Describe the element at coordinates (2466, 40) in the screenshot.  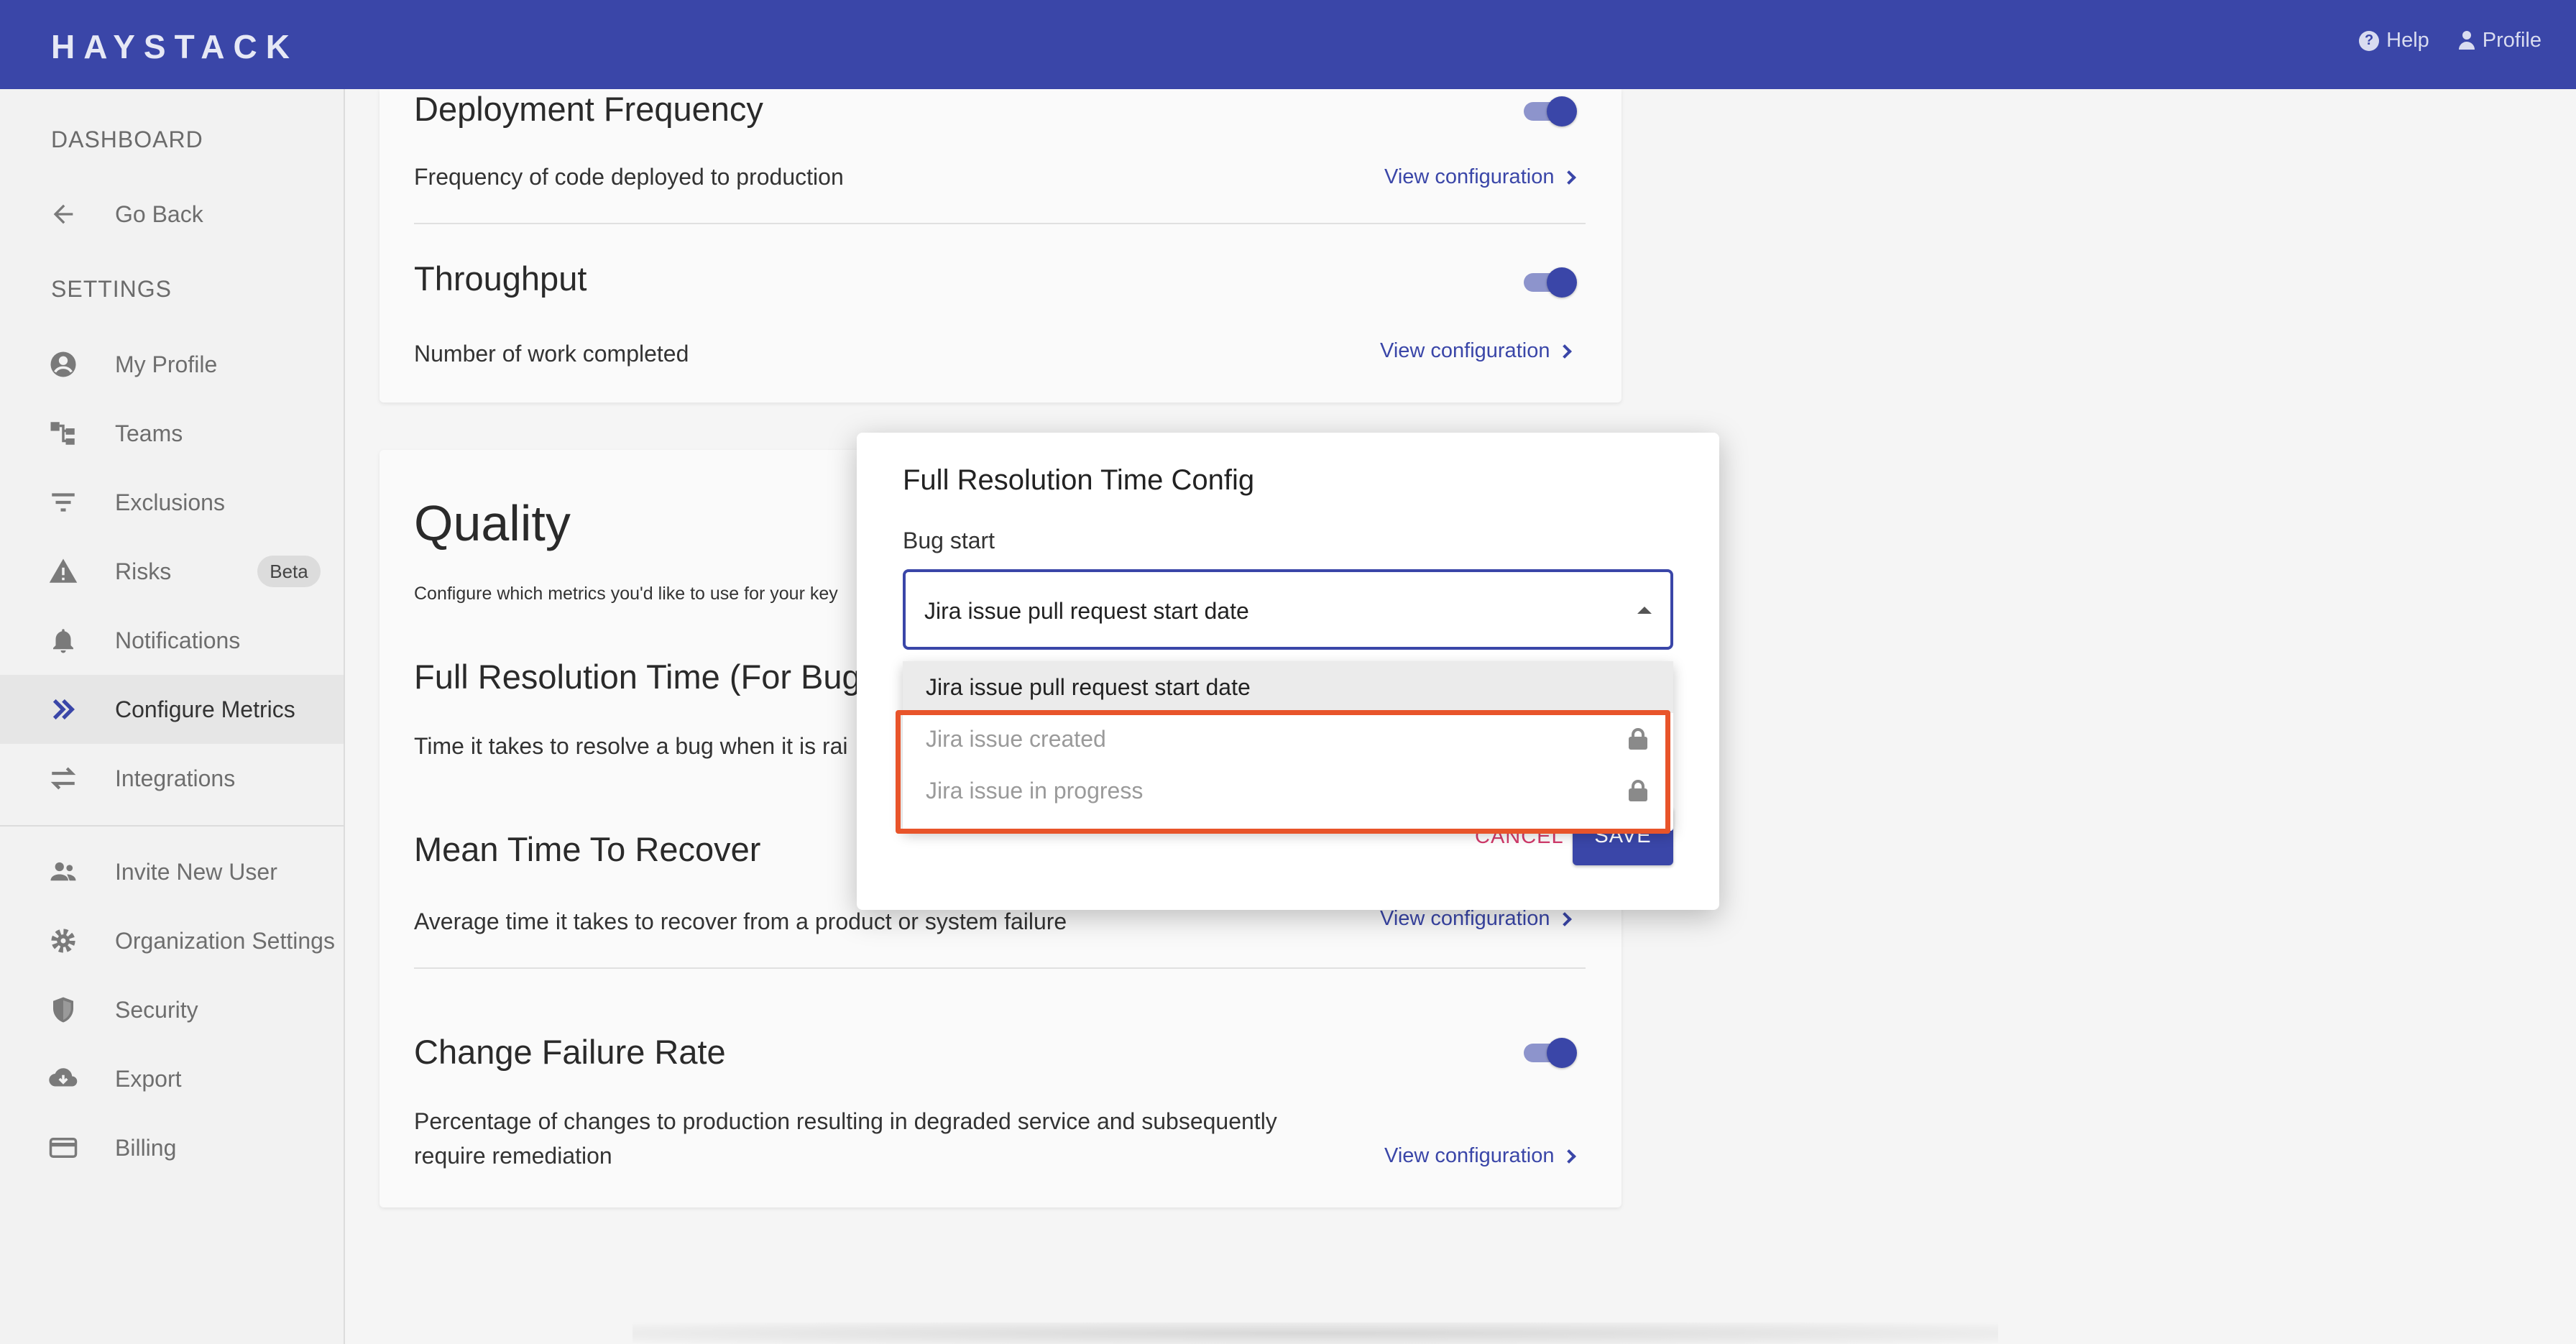
I see `person-icon` at that location.